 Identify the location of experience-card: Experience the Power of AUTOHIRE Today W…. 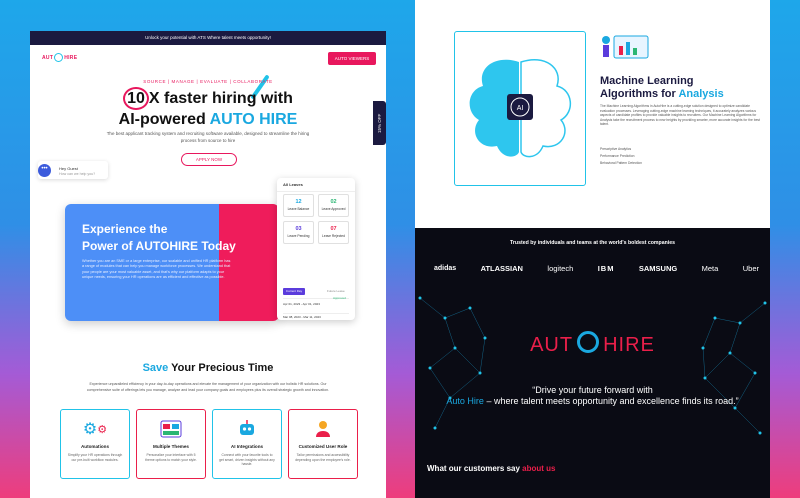
(172, 262).